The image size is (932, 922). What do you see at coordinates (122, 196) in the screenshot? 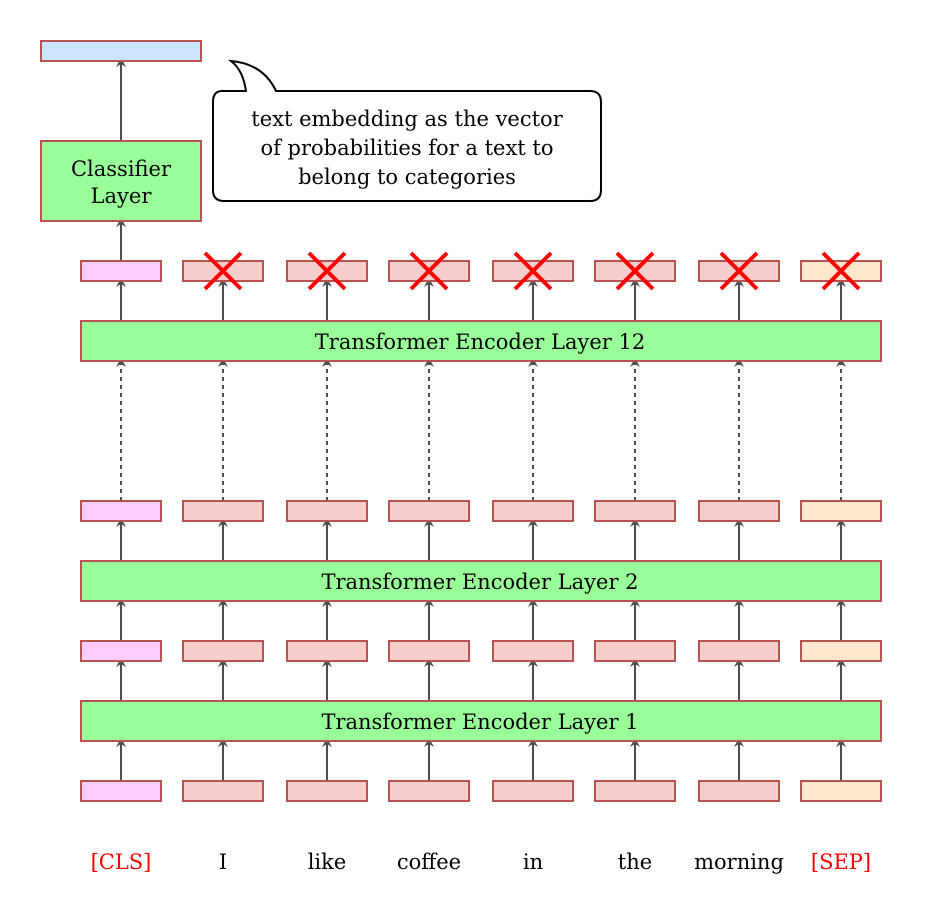
I see `classifier-label-line2: Layer` at bounding box center [122, 196].